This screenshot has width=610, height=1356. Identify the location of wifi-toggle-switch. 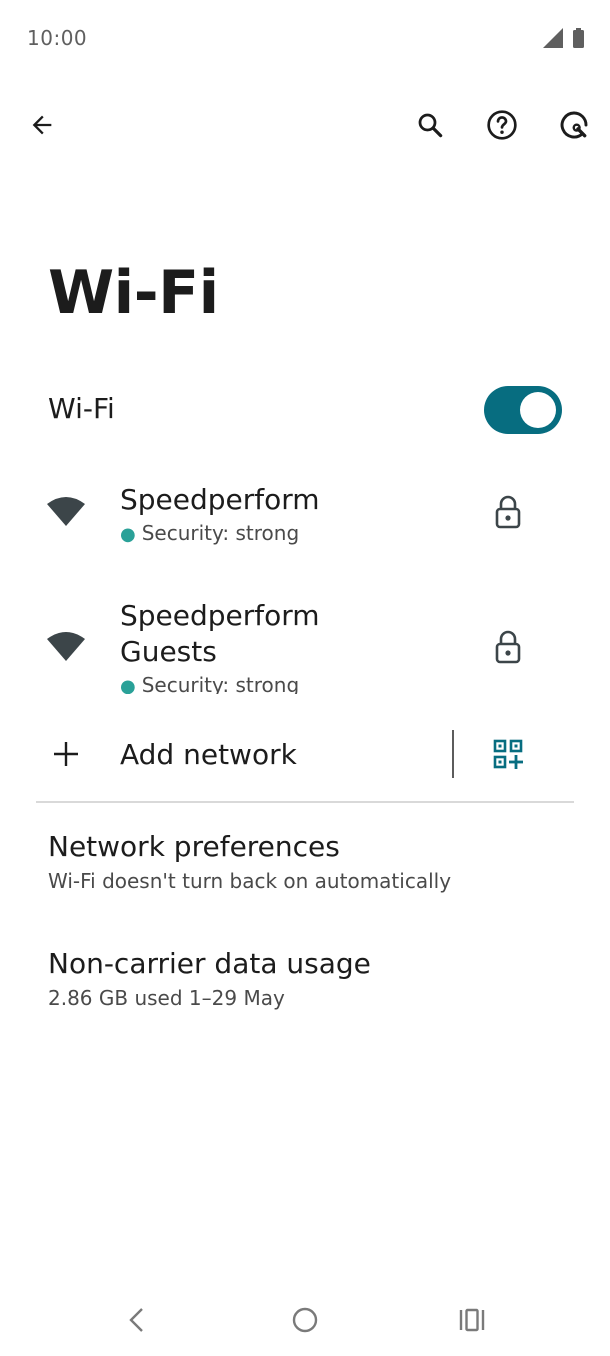
(523, 410).